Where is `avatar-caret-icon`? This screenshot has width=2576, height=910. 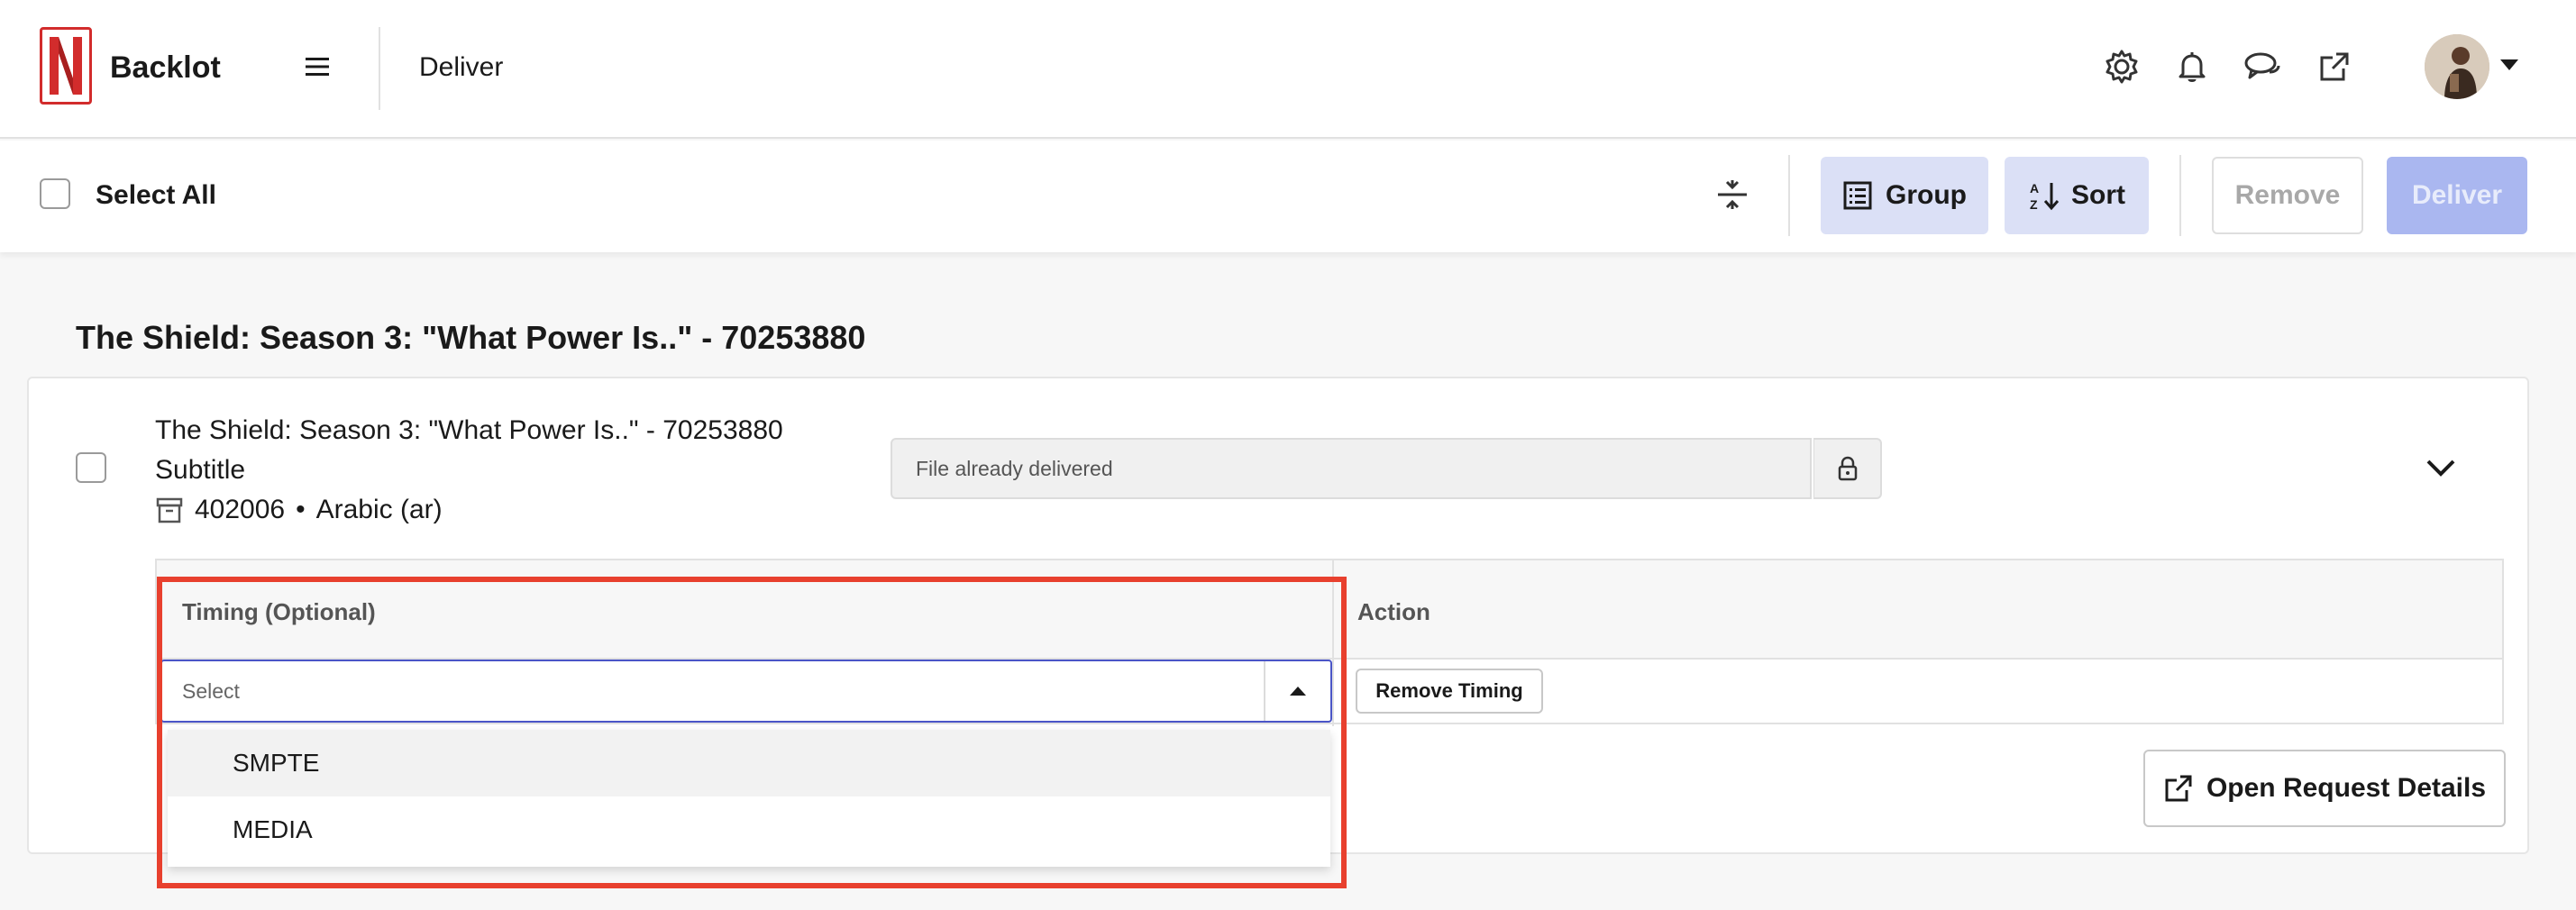 avatar-caret-icon is located at coordinates (2509, 64).